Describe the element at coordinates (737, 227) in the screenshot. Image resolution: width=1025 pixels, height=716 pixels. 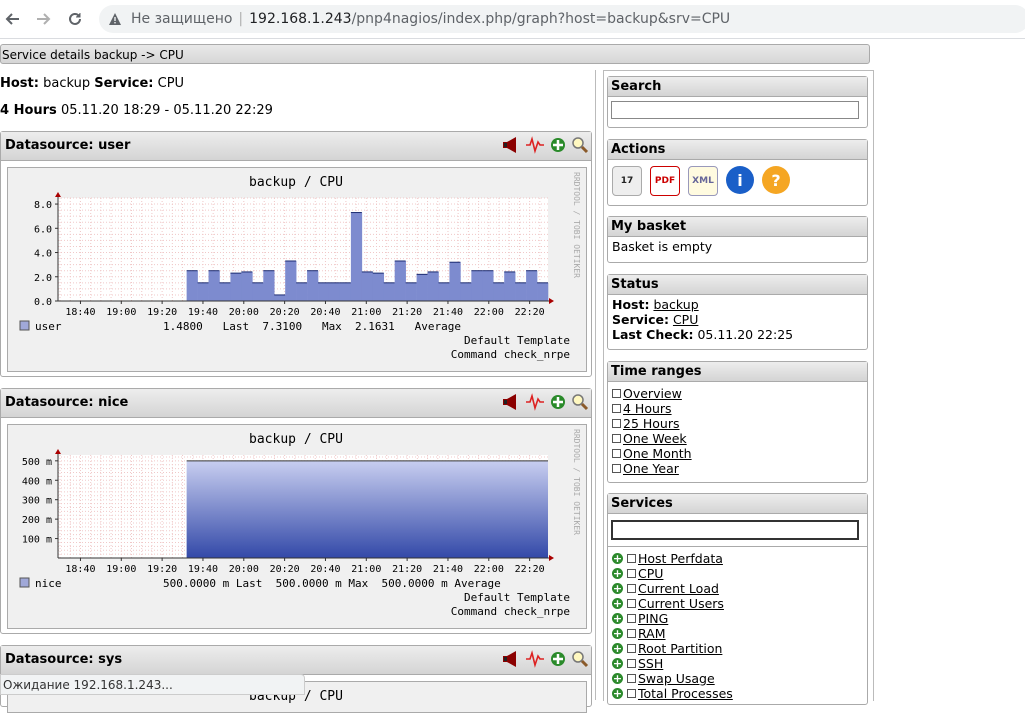
I see `basket-title: My basket` at that location.